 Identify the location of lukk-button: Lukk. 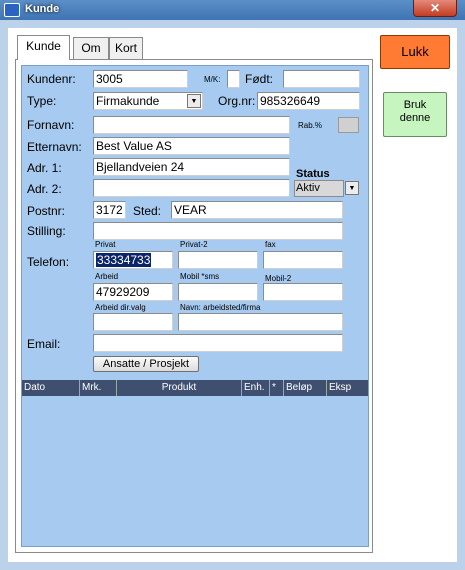
(415, 52).